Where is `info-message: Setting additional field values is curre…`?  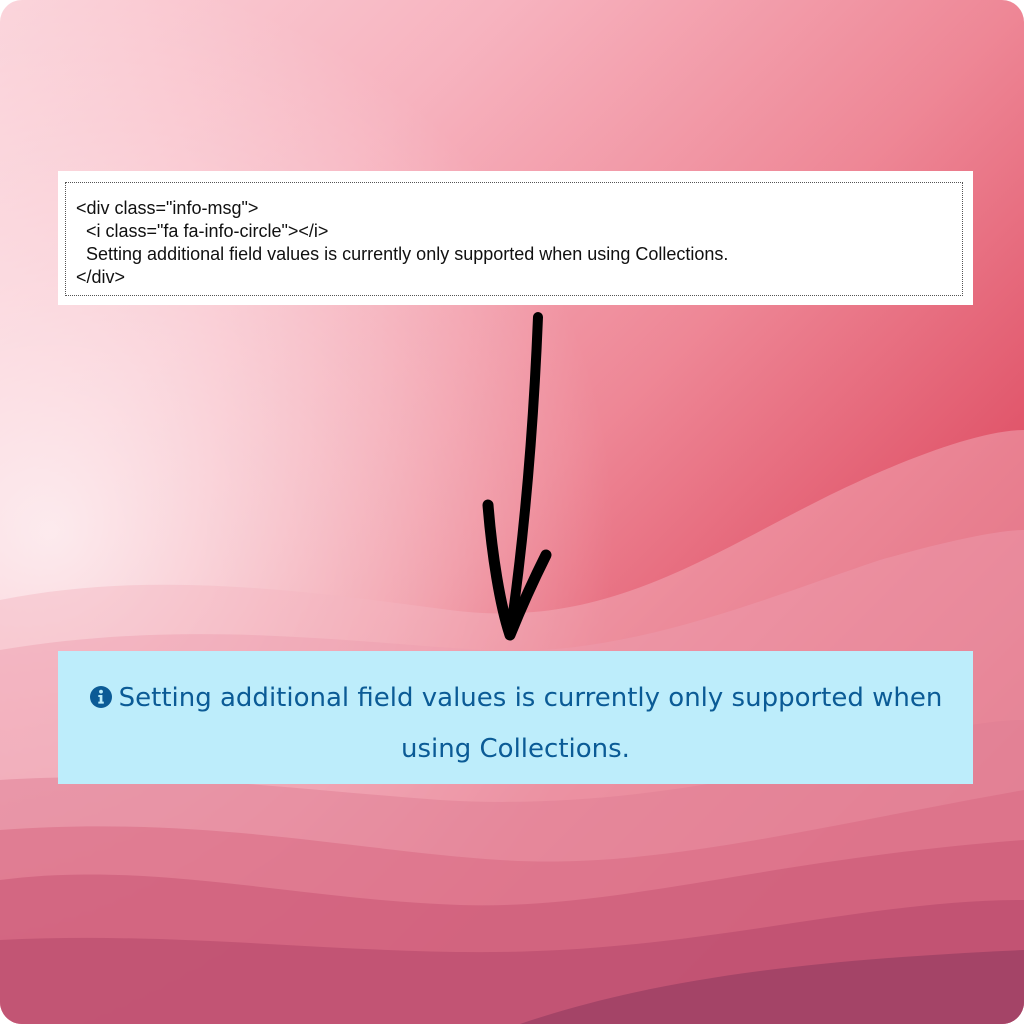
info-message: Setting additional field values is curre… is located at coordinates (515, 724).